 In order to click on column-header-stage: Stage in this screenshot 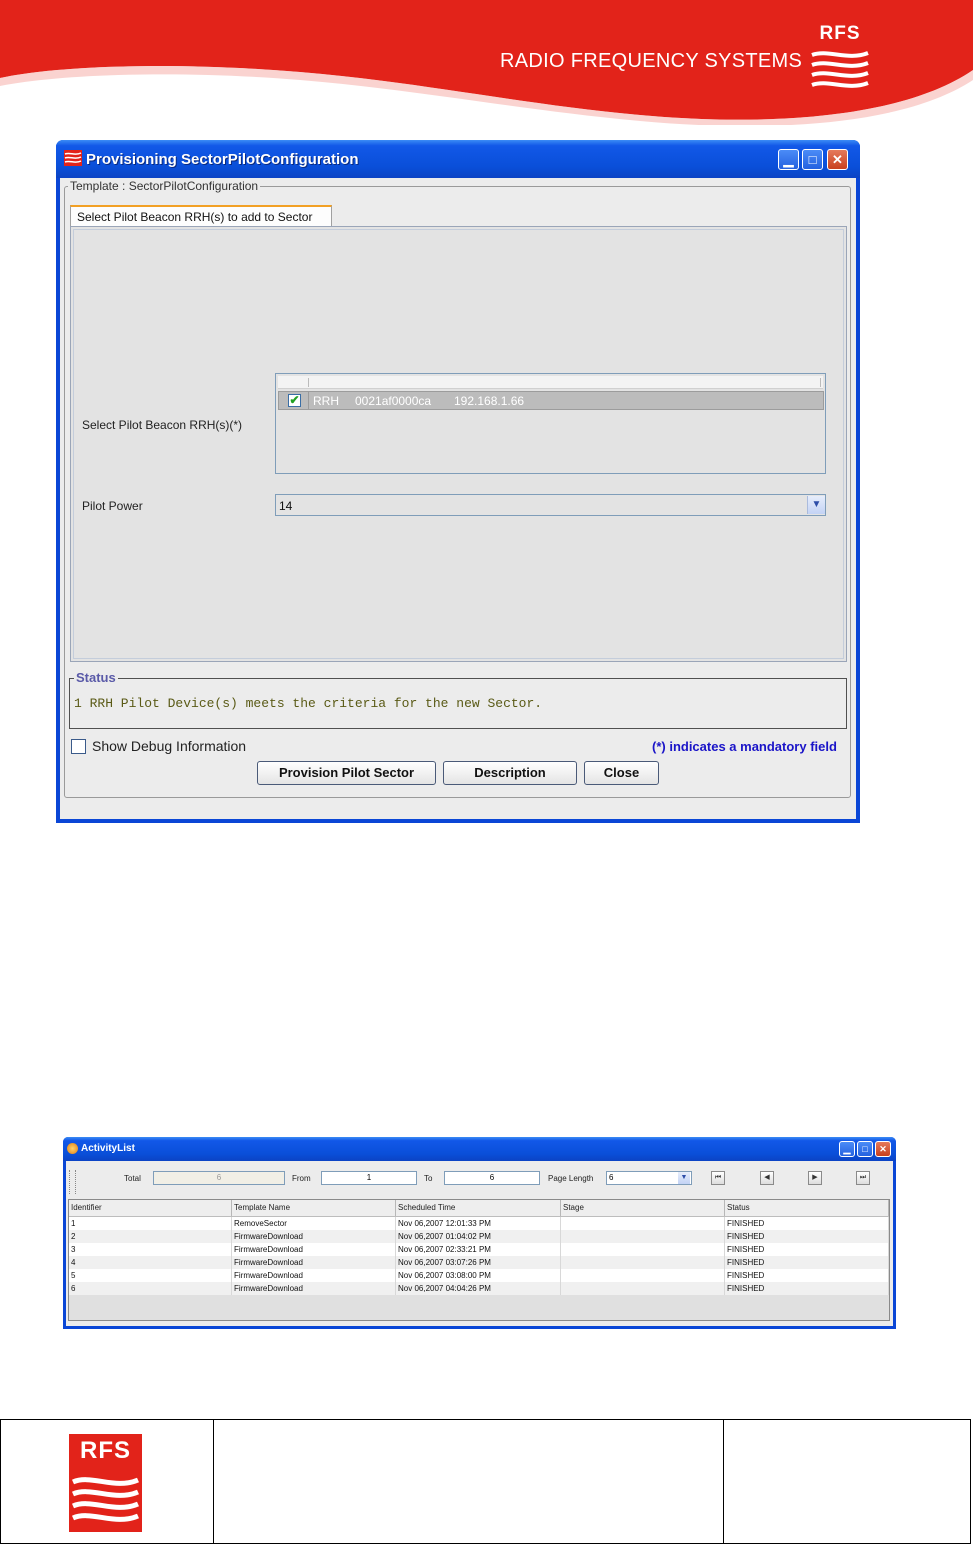, I will do `click(643, 1208)`.